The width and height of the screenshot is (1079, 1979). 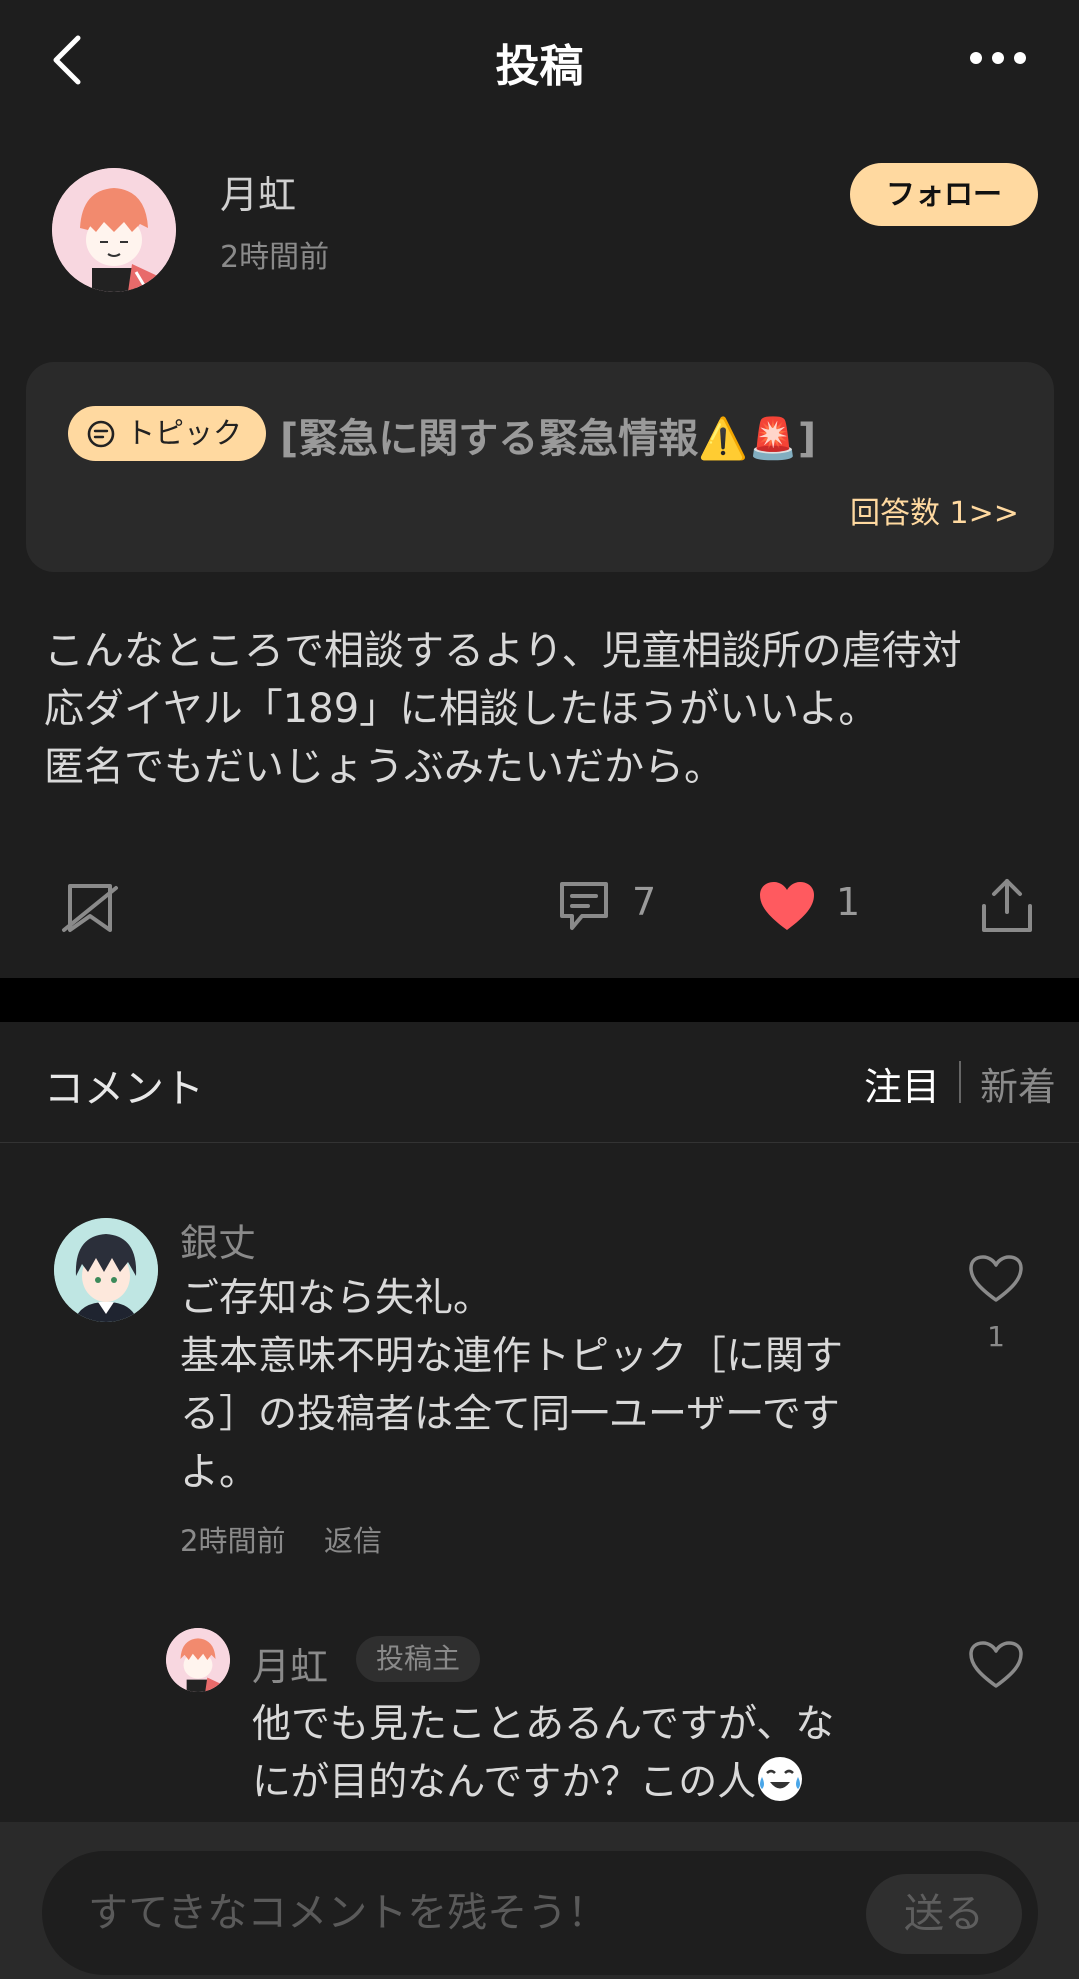 What do you see at coordinates (996, 1336) in the screenshot?
I see `comment-like-count: 1` at bounding box center [996, 1336].